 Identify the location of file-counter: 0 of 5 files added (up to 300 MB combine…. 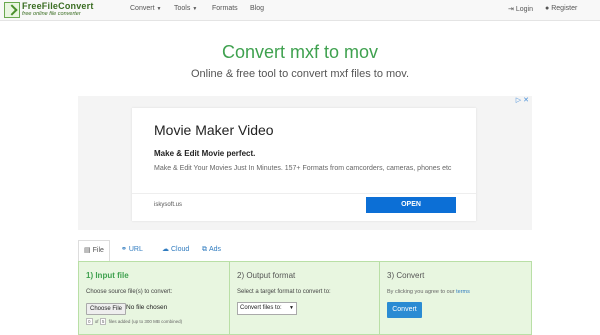
(134, 321).